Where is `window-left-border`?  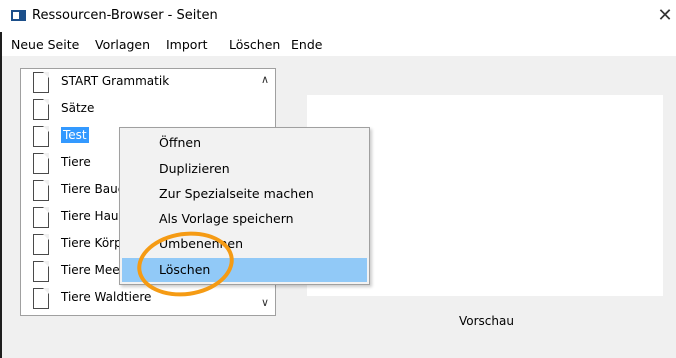 window-left-border is located at coordinates (1, 195).